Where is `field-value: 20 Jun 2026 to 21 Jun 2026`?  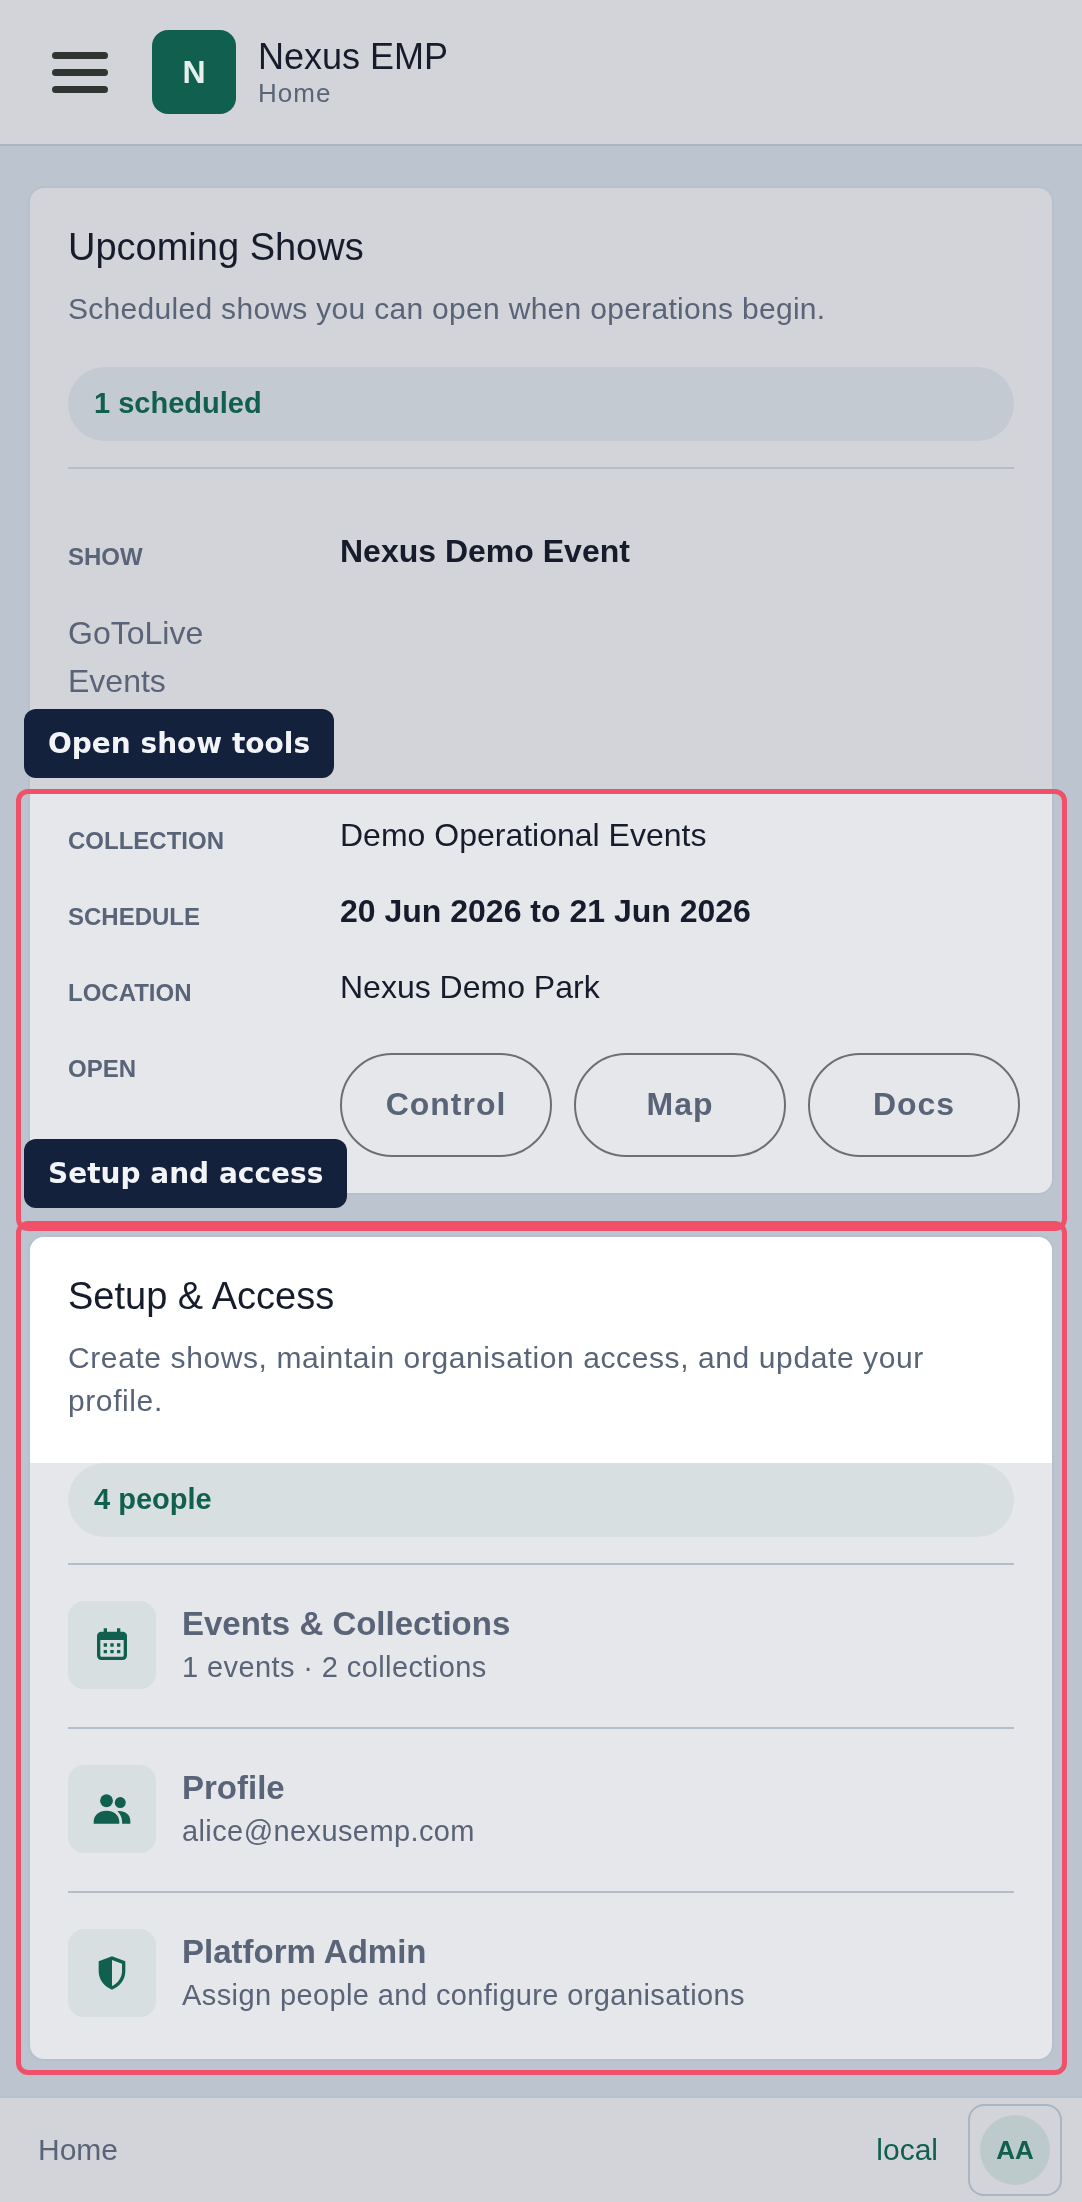
field-value: 20 Jun 2026 to 21 Jun 2026 is located at coordinates (545, 911).